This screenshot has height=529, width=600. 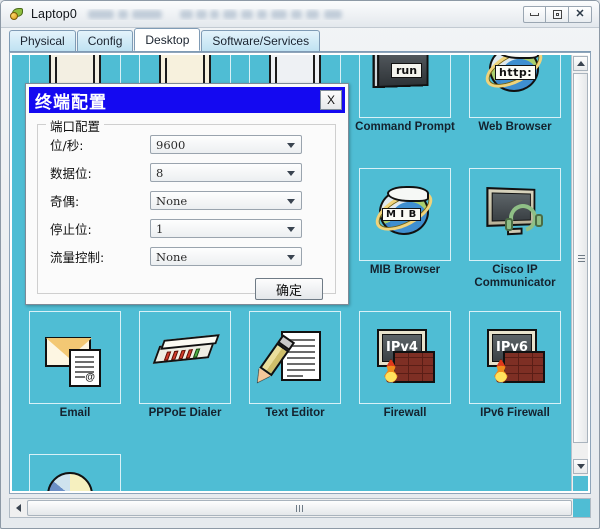 I want to click on triangle-up-icon, so click(x=580, y=63).